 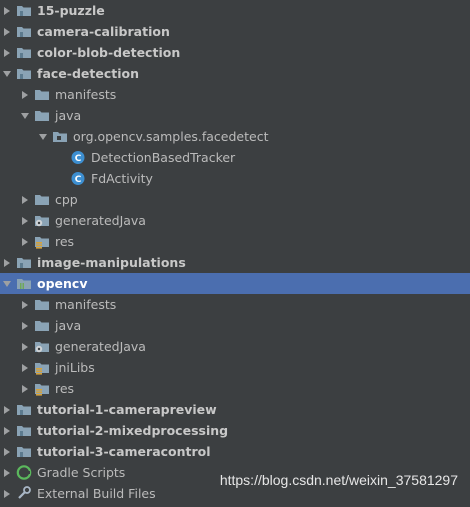 What do you see at coordinates (62, 283) in the screenshot?
I see `tree-node-label: opencv` at bounding box center [62, 283].